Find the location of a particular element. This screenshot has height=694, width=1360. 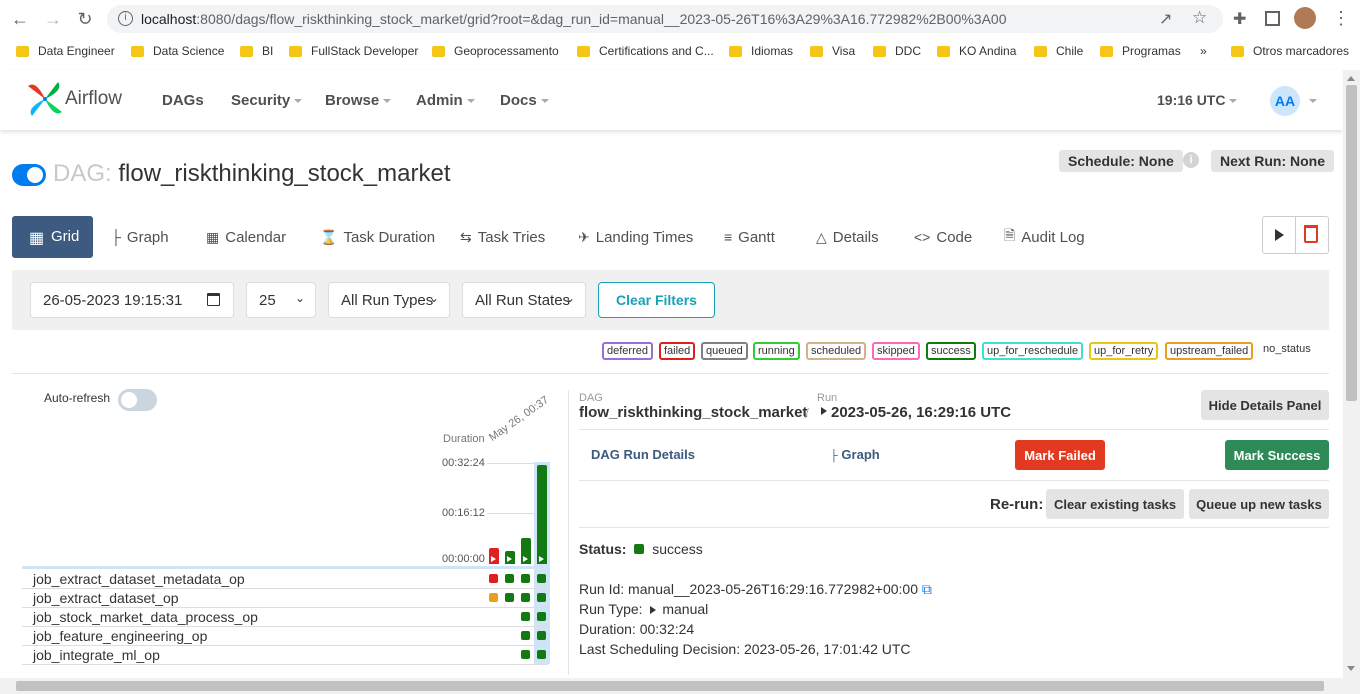

horizontal-scrollbar is located at coordinates (680, 686).